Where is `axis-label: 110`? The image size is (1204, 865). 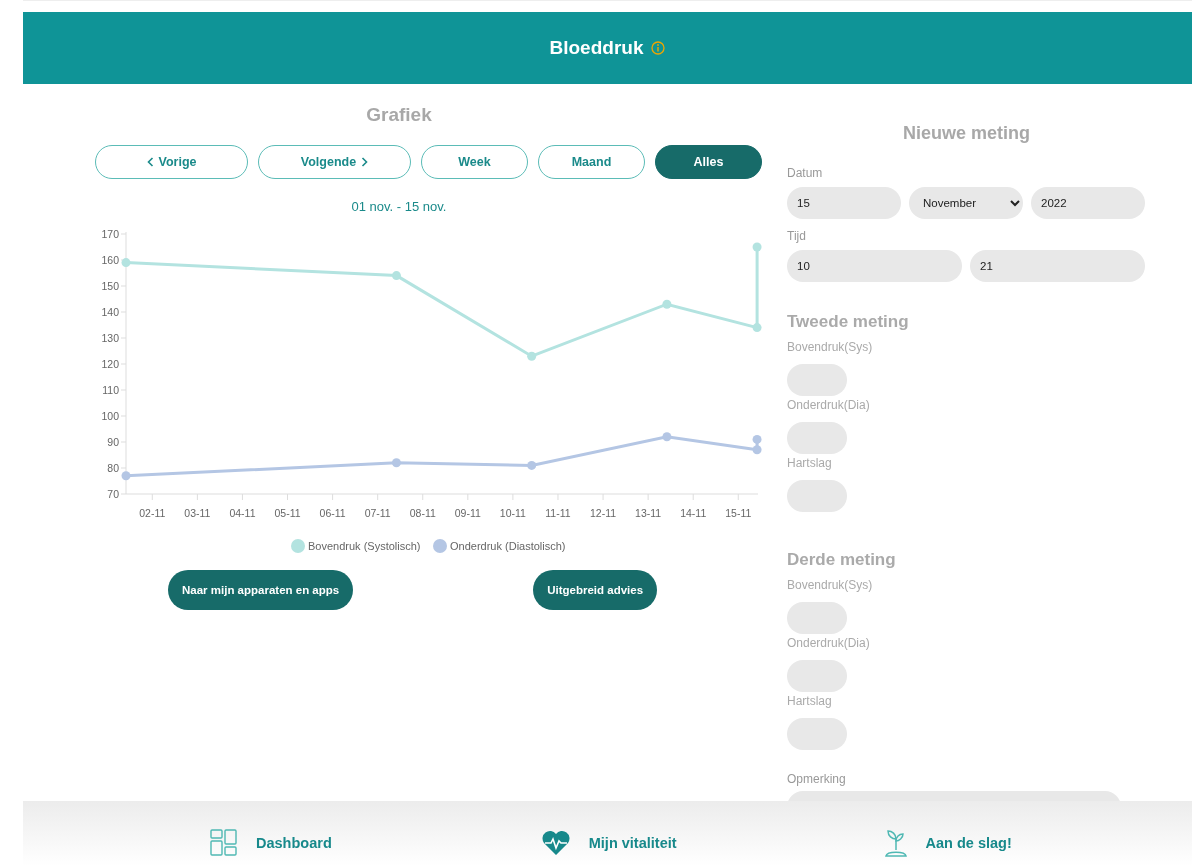 axis-label: 110 is located at coordinates (110, 390).